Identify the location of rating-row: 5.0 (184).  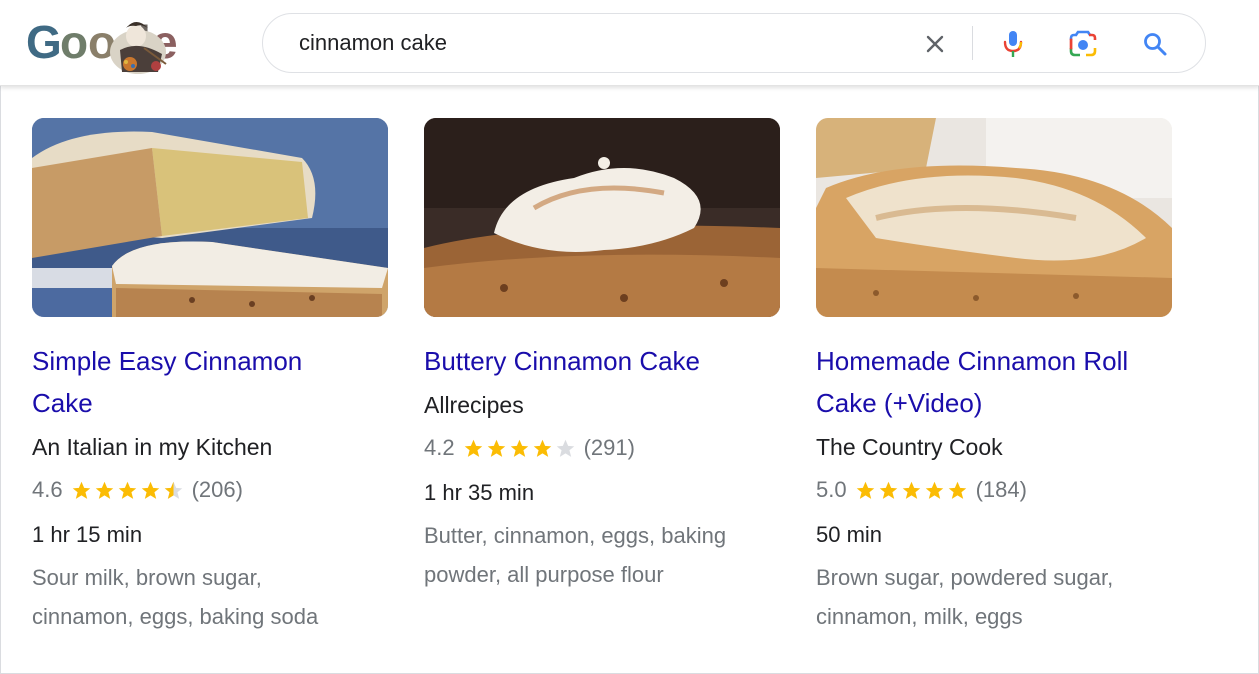
(994, 490).